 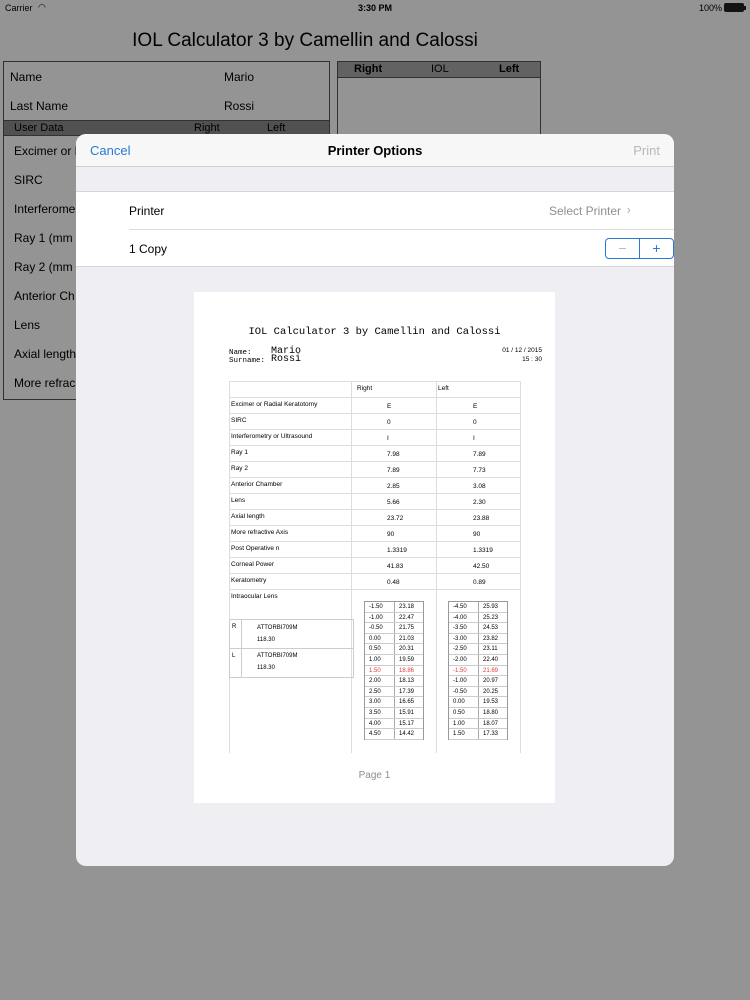 I want to click on preview-row: Excimer or Radial Keratotomy E E, so click(x=375, y=406).